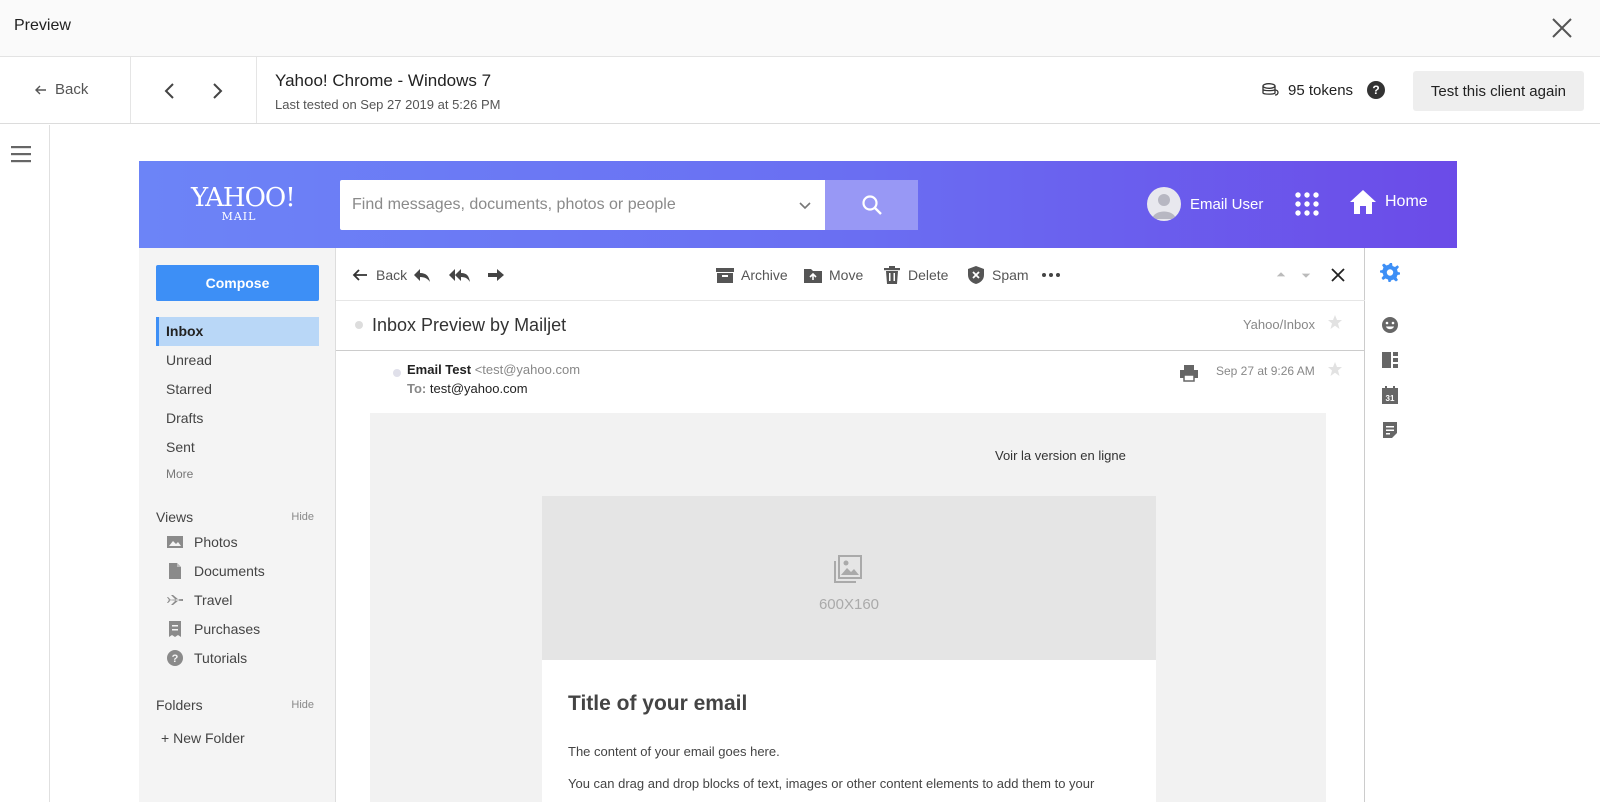 This screenshot has height=802, width=1600. I want to click on user-menu: Email User, so click(1205, 204).